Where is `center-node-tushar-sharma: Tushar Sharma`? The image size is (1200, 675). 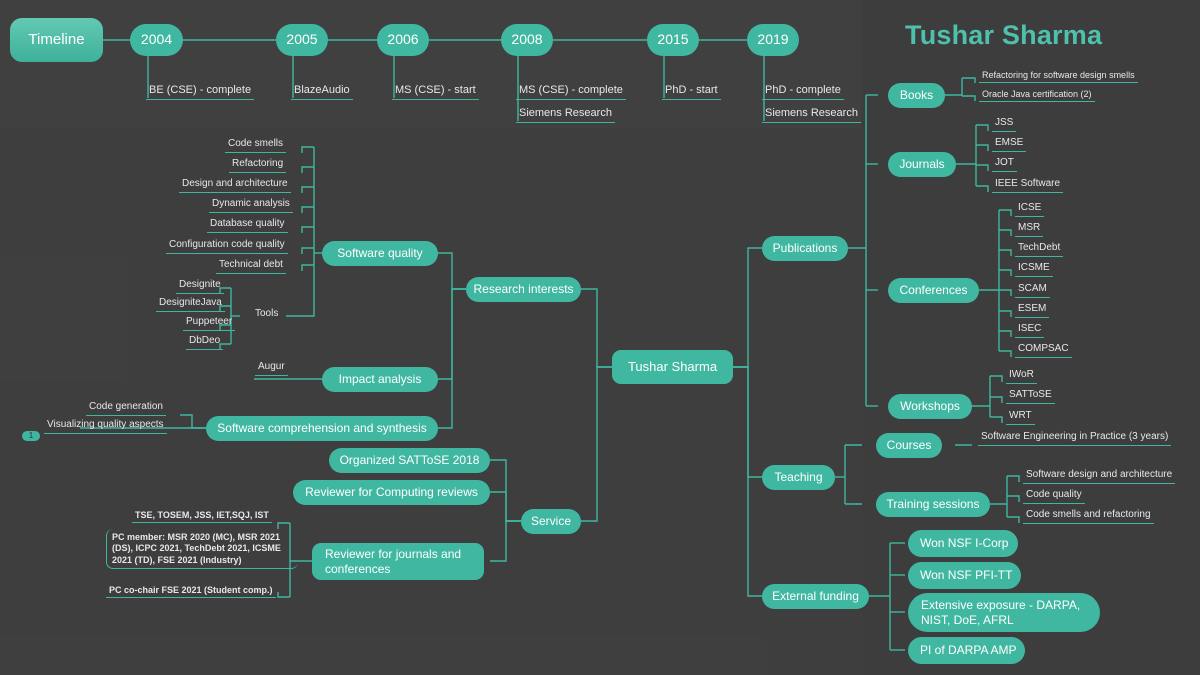 center-node-tushar-sharma: Tushar Sharma is located at coordinates (672, 367).